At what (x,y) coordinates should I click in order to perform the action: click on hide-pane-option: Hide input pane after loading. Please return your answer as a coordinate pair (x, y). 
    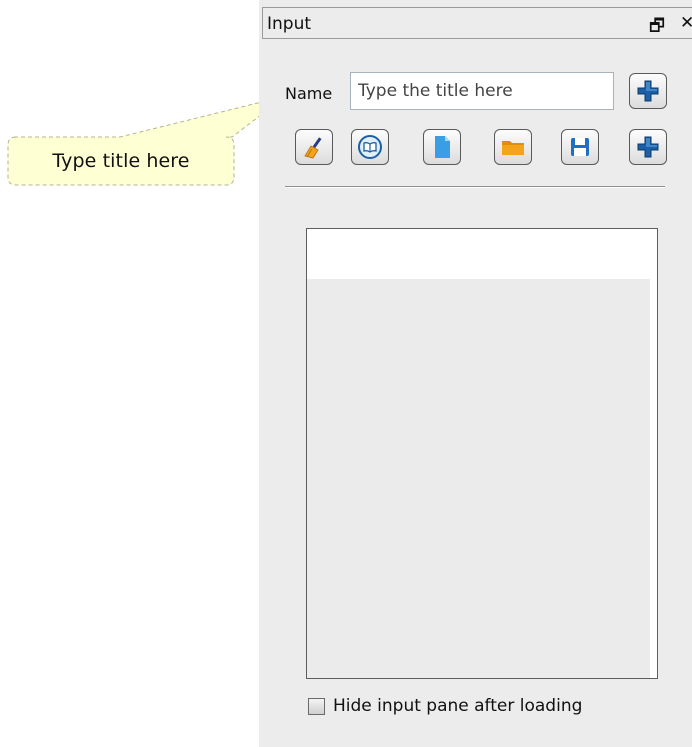
    Looking at the image, I should click on (445, 706).